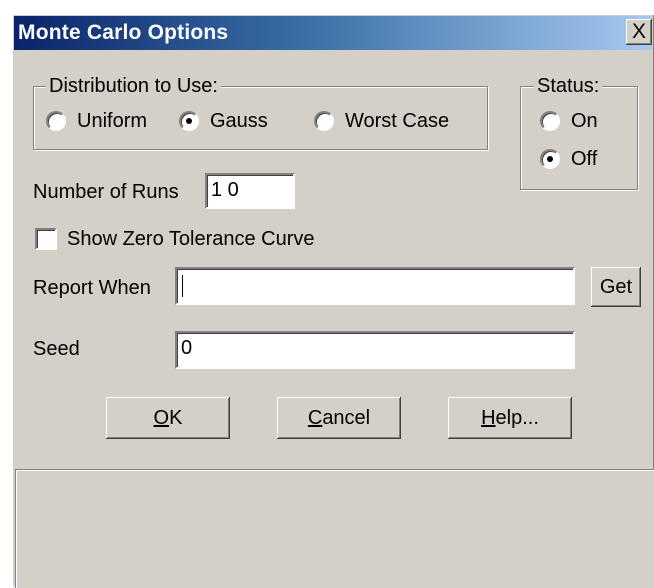 This screenshot has height=588, width=654. Describe the element at coordinates (56, 349) in the screenshot. I see `seed-label: Seed` at that location.